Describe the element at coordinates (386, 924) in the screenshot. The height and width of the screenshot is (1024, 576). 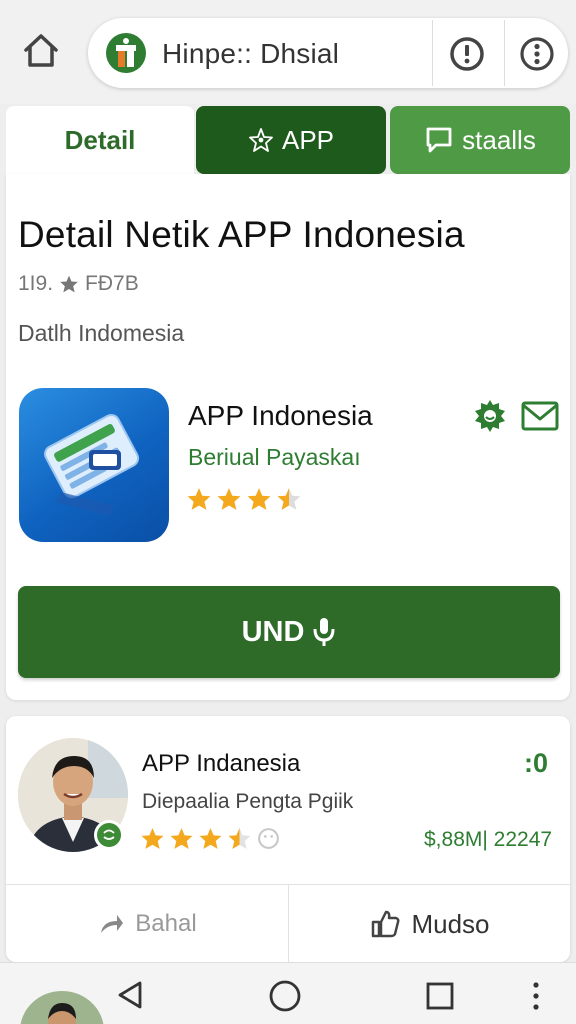
I see `thumbs-up-icon` at that location.